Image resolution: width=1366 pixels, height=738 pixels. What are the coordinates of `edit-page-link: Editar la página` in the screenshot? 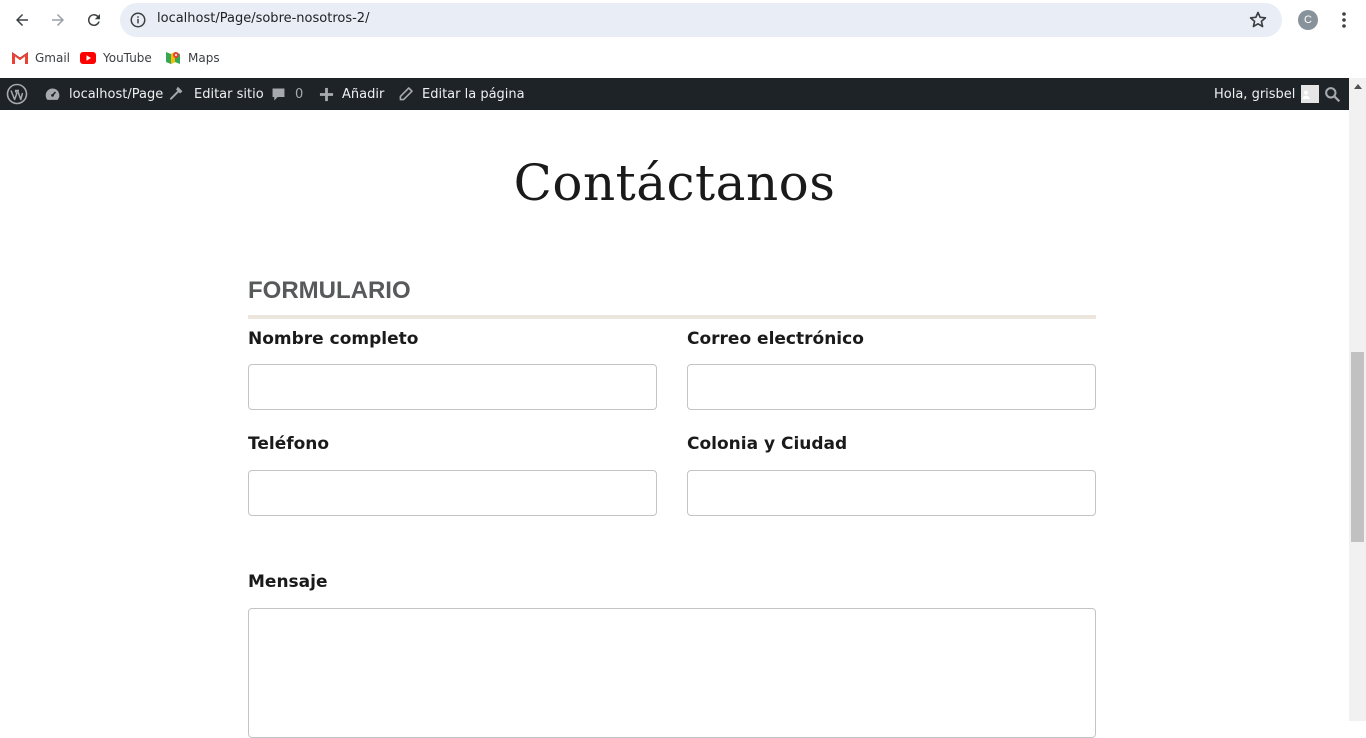 It's located at (461, 94).